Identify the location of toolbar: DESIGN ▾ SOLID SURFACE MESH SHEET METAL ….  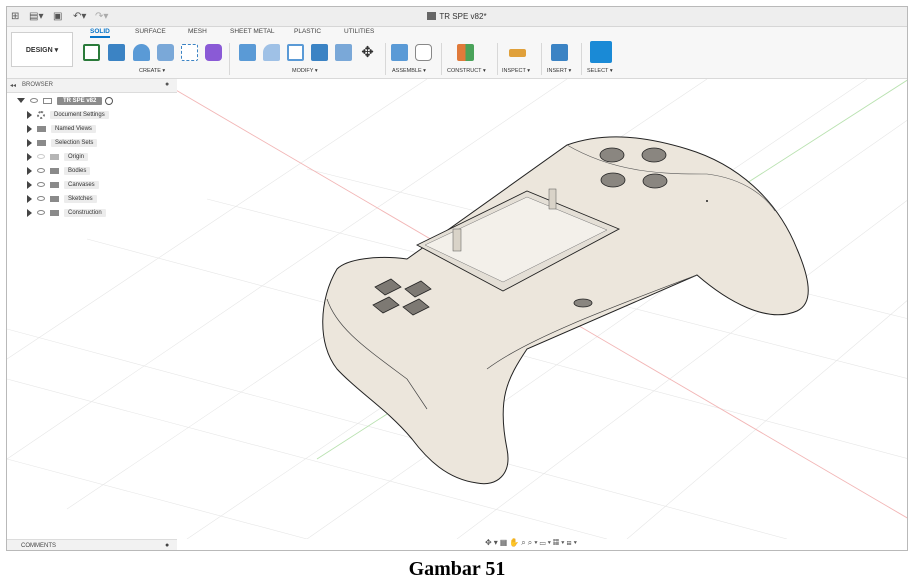
(457, 53).